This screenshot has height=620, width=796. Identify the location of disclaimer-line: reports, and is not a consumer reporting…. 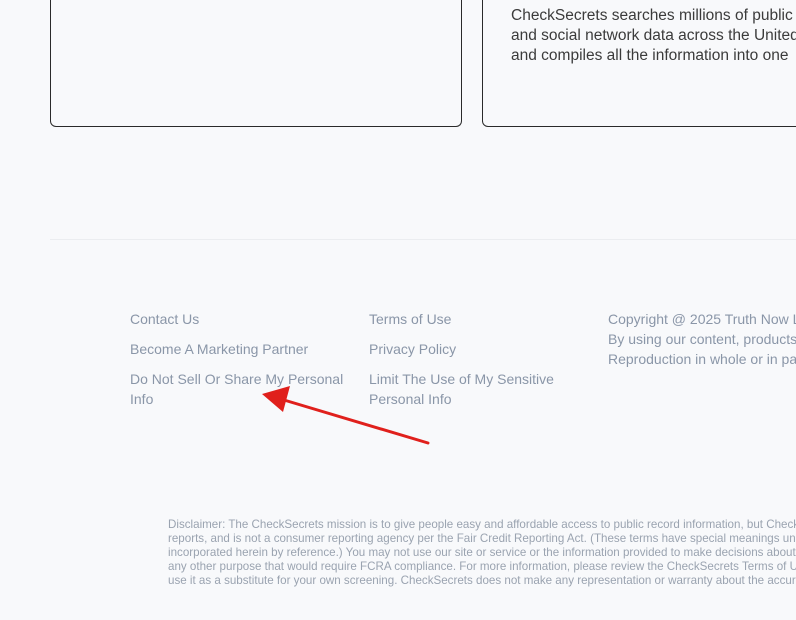
(482, 538).